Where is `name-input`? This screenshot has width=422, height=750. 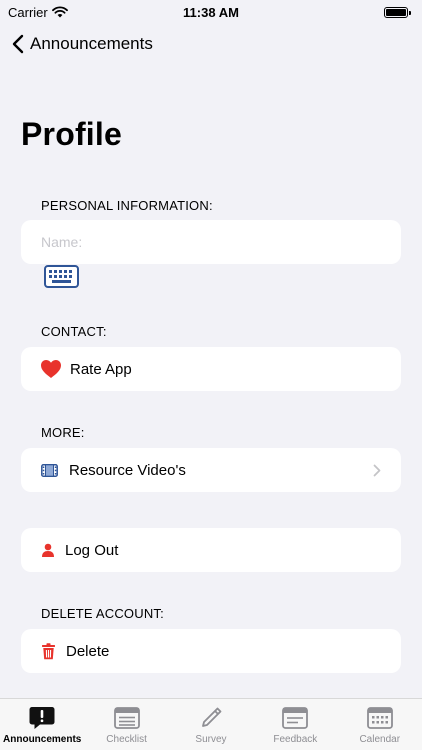 name-input is located at coordinates (211, 242).